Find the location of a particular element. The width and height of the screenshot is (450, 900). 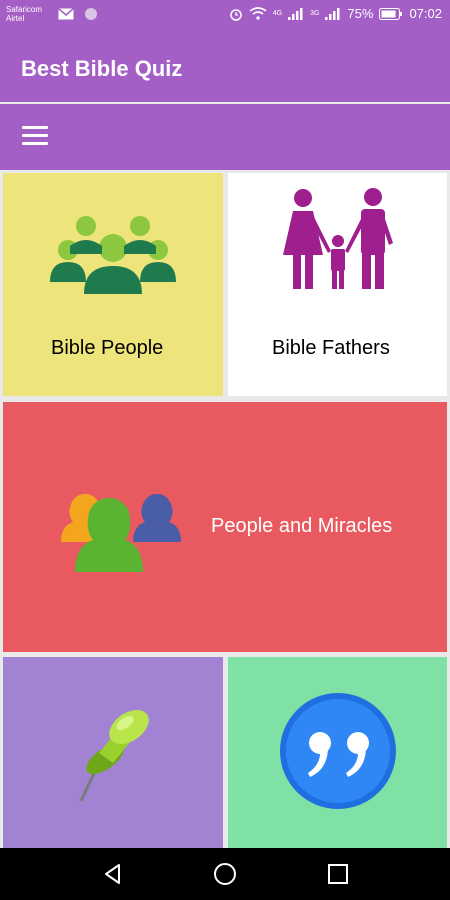

app-title: Best Bible Quiz is located at coordinates (102, 68).